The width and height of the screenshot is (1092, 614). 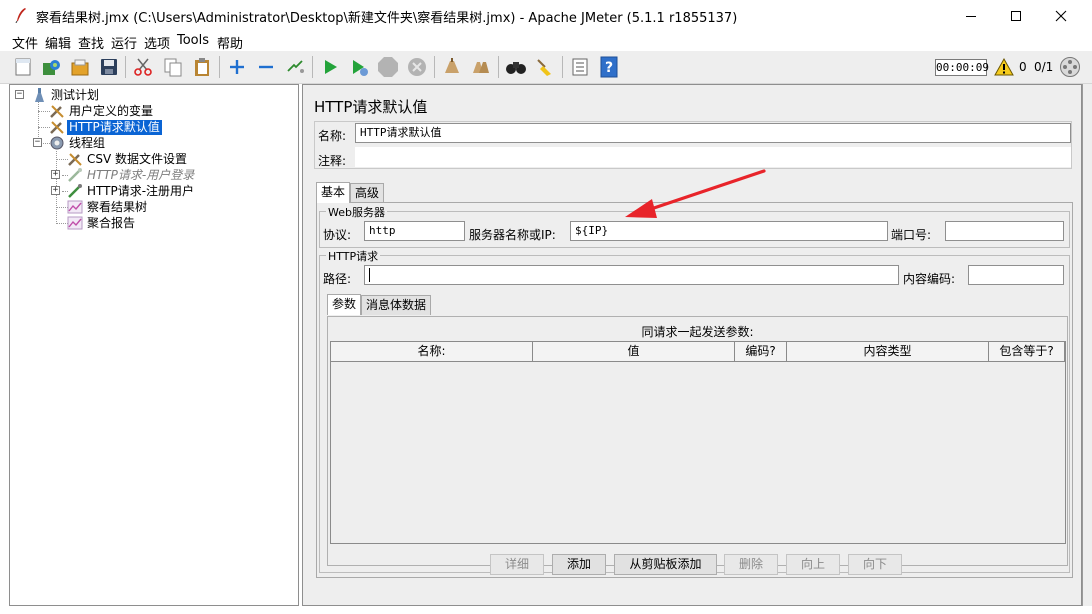 What do you see at coordinates (344, 304) in the screenshot?
I see `tab-parameters: 参数` at bounding box center [344, 304].